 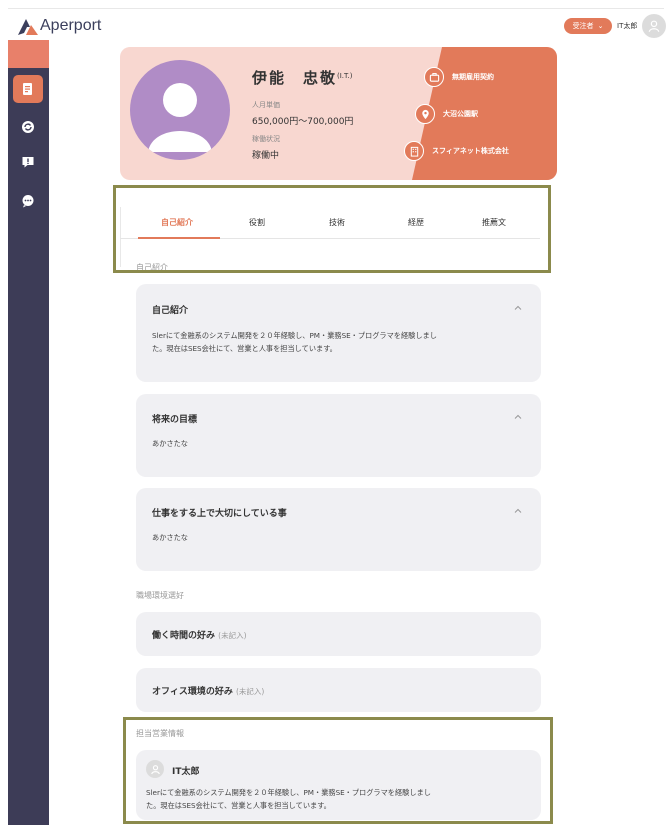 I want to click on sidebar-item-alerts, so click(x=28, y=162).